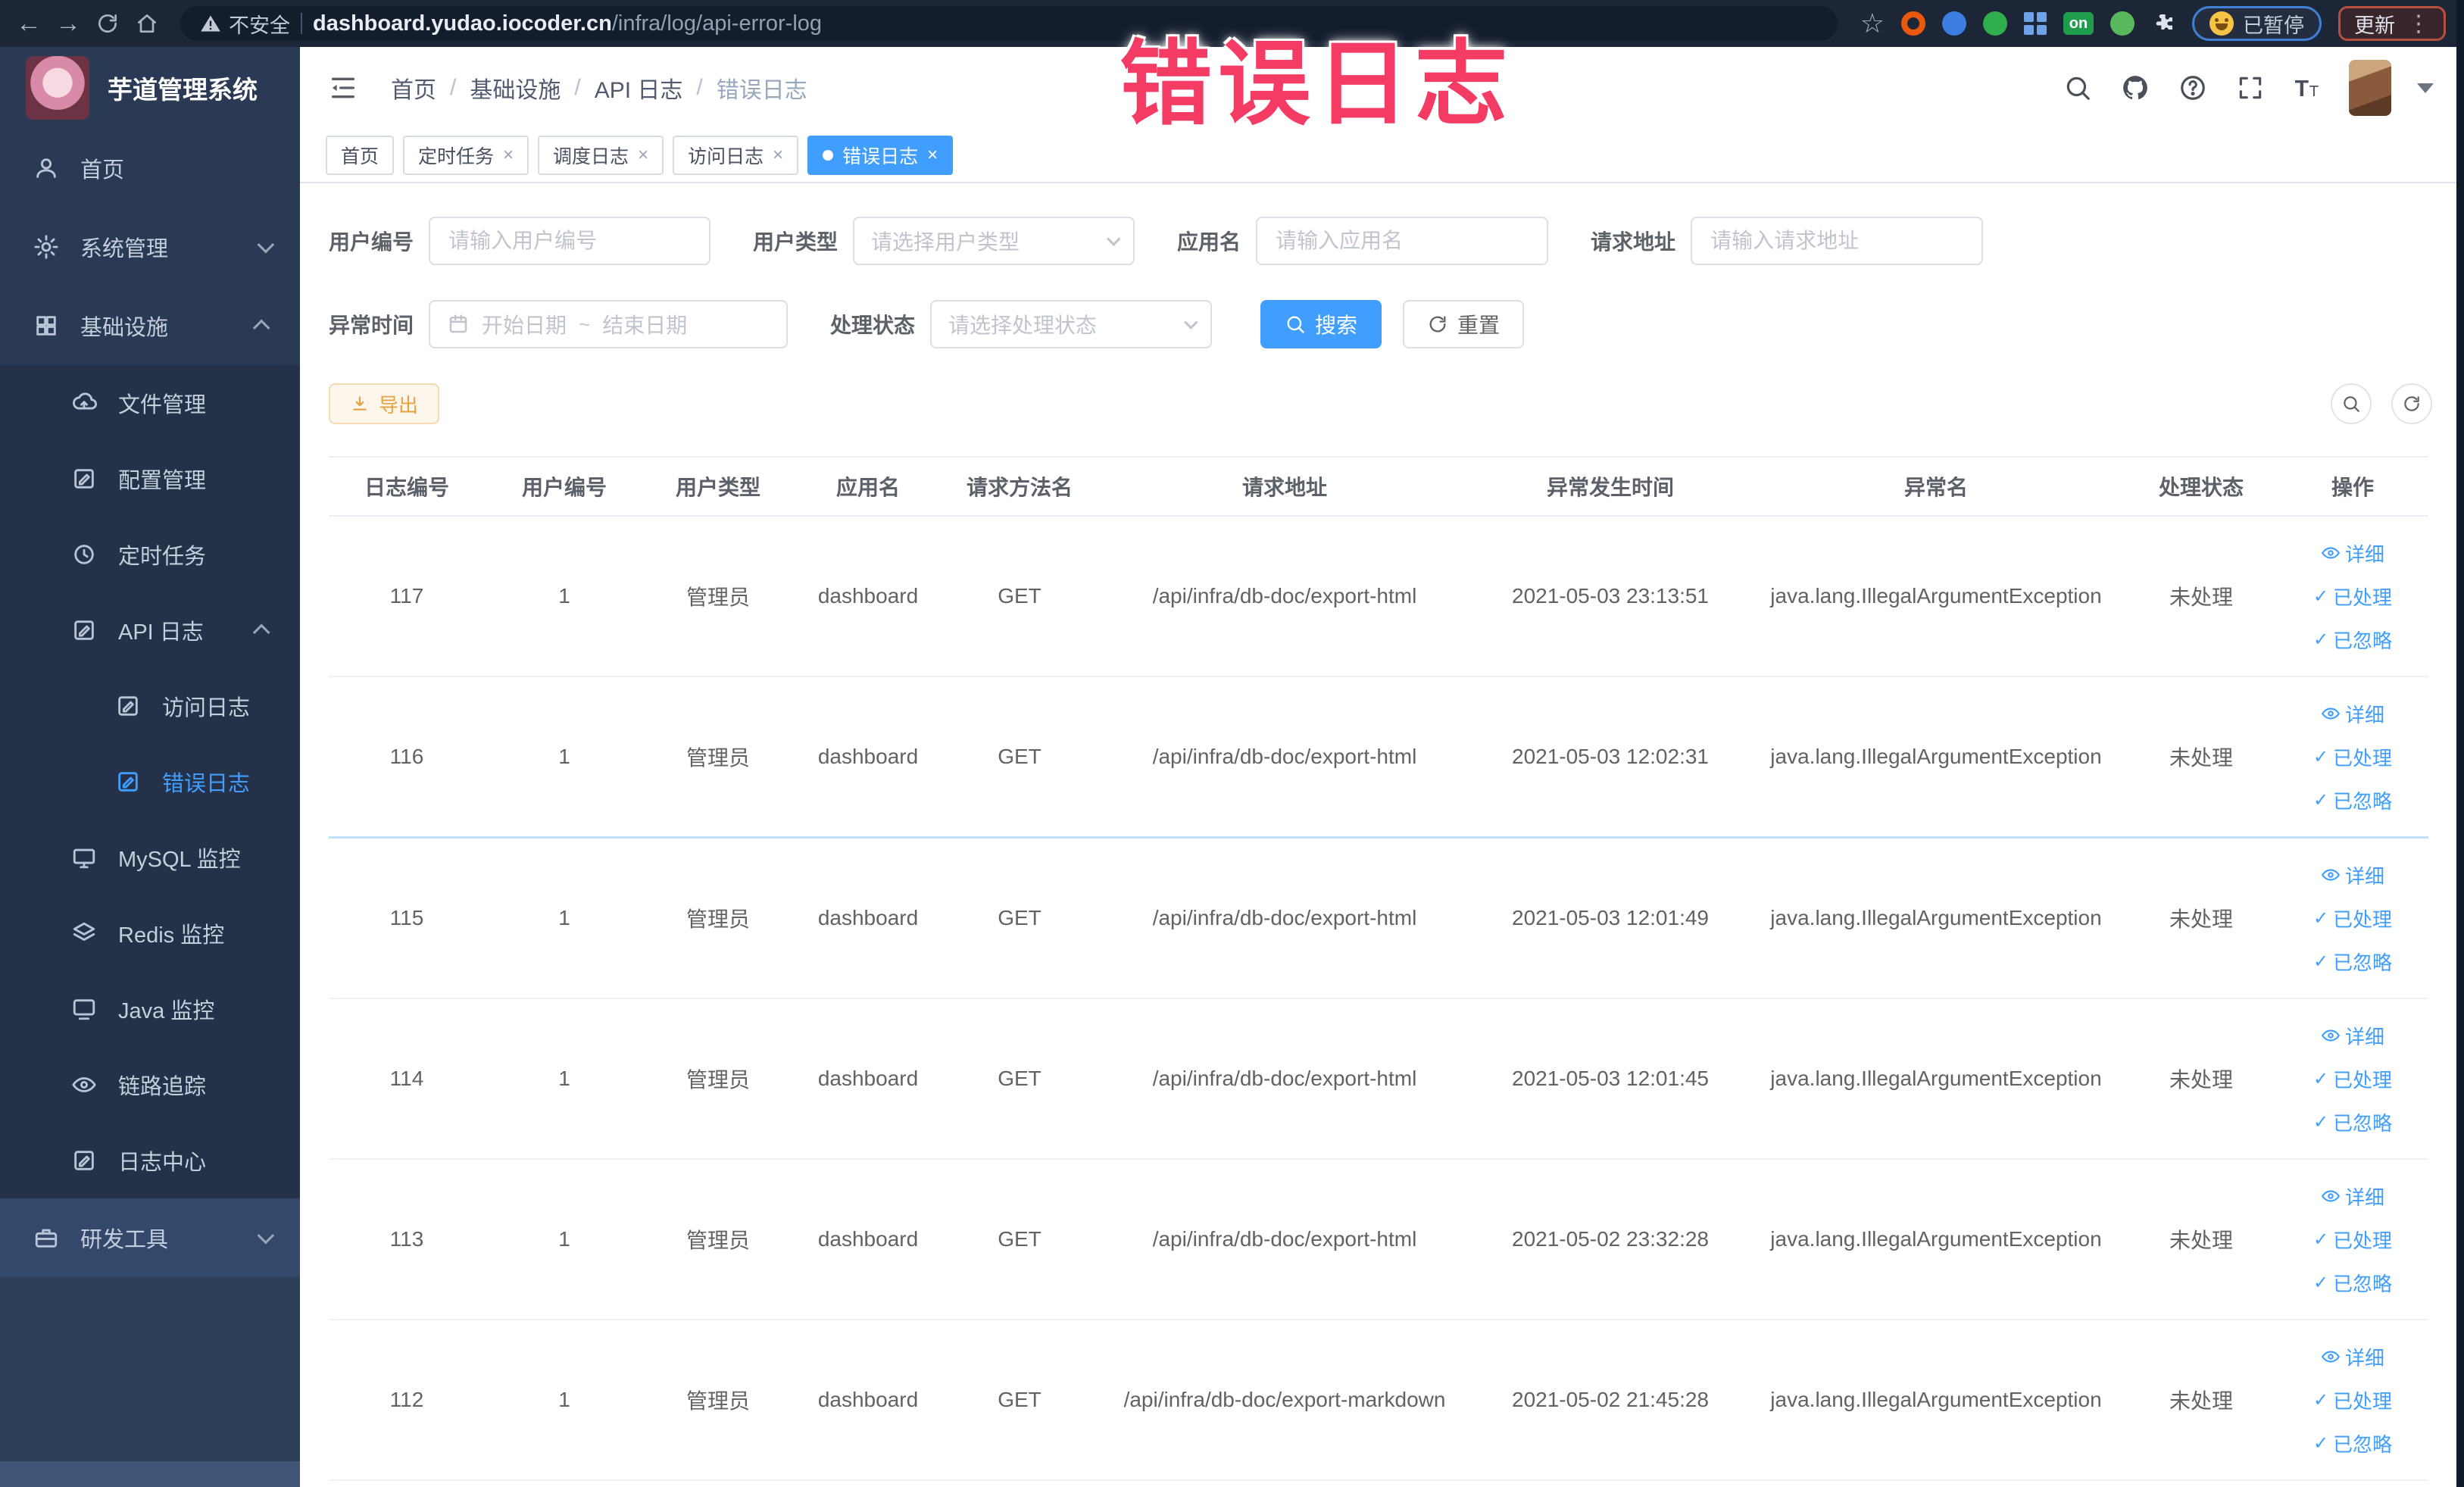  What do you see at coordinates (2035, 23) in the screenshot?
I see `ext-grid-icon` at bounding box center [2035, 23].